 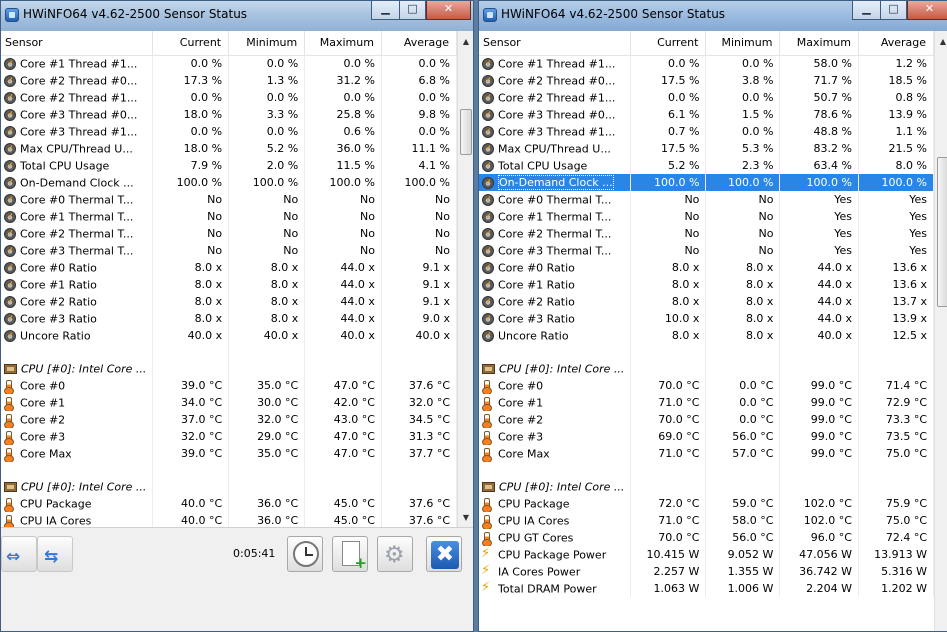 What do you see at coordinates (536, 285) in the screenshot?
I see `sensor-label: Core #1 Ratio` at bounding box center [536, 285].